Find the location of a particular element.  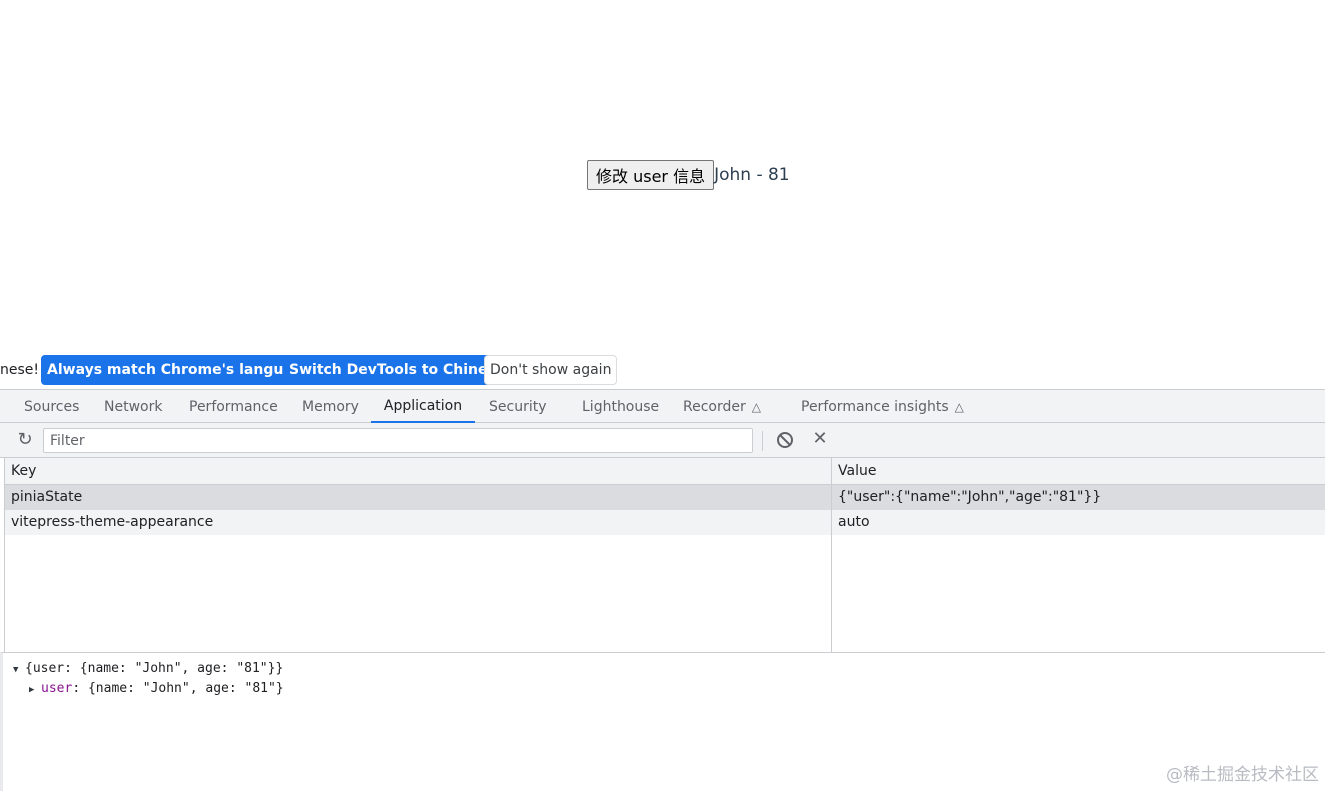

app-row: 修改 user 信息 John - 81 is located at coordinates (688, 175).